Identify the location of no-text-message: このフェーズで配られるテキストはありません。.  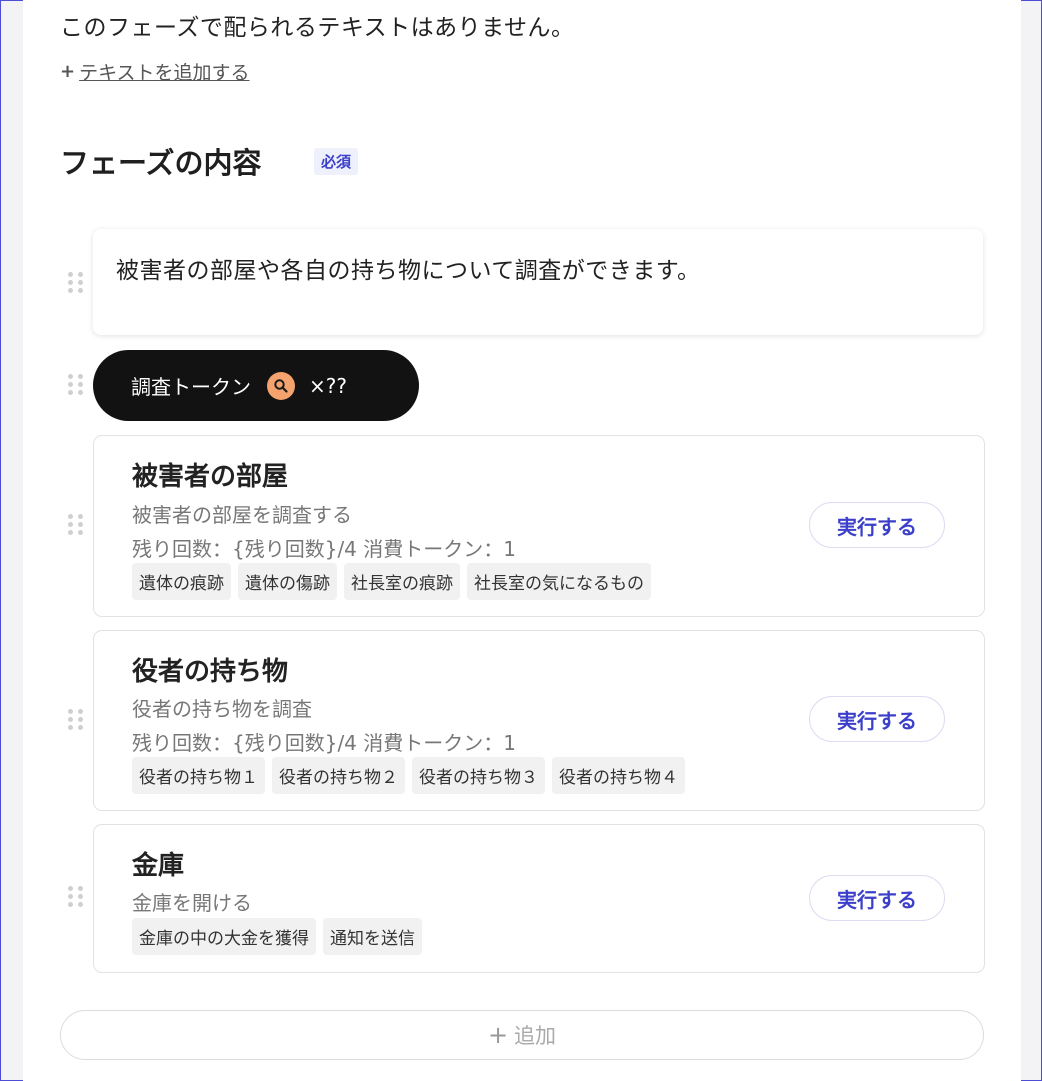
(317, 28).